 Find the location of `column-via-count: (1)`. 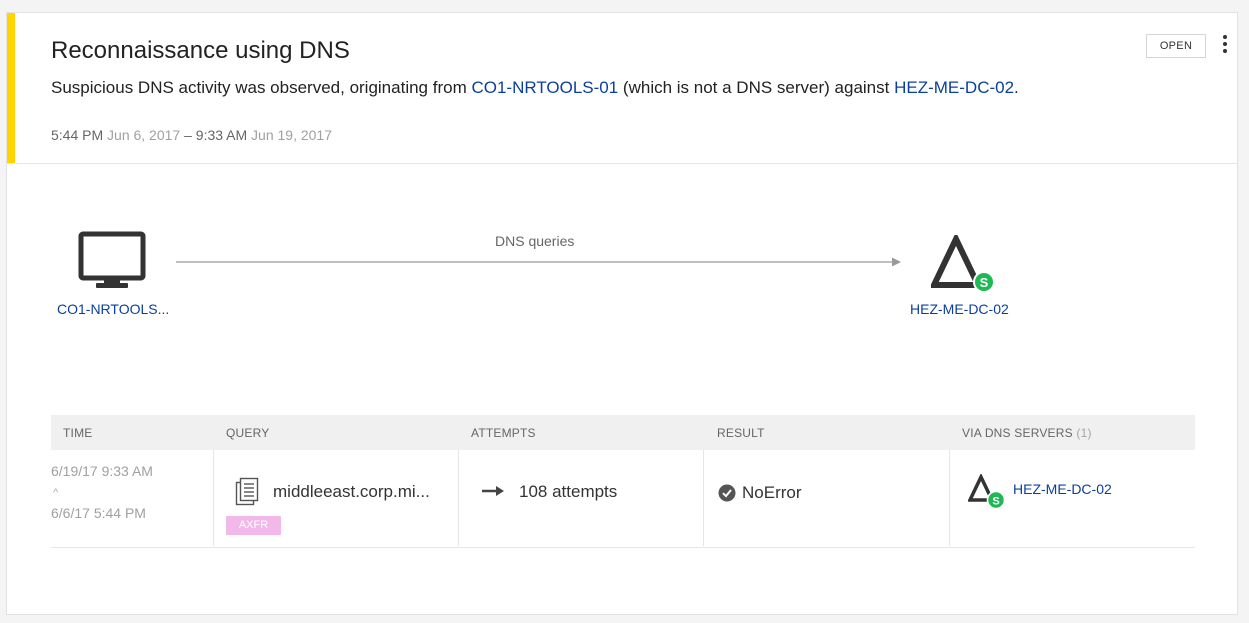

column-via-count: (1) is located at coordinates (1084, 433).